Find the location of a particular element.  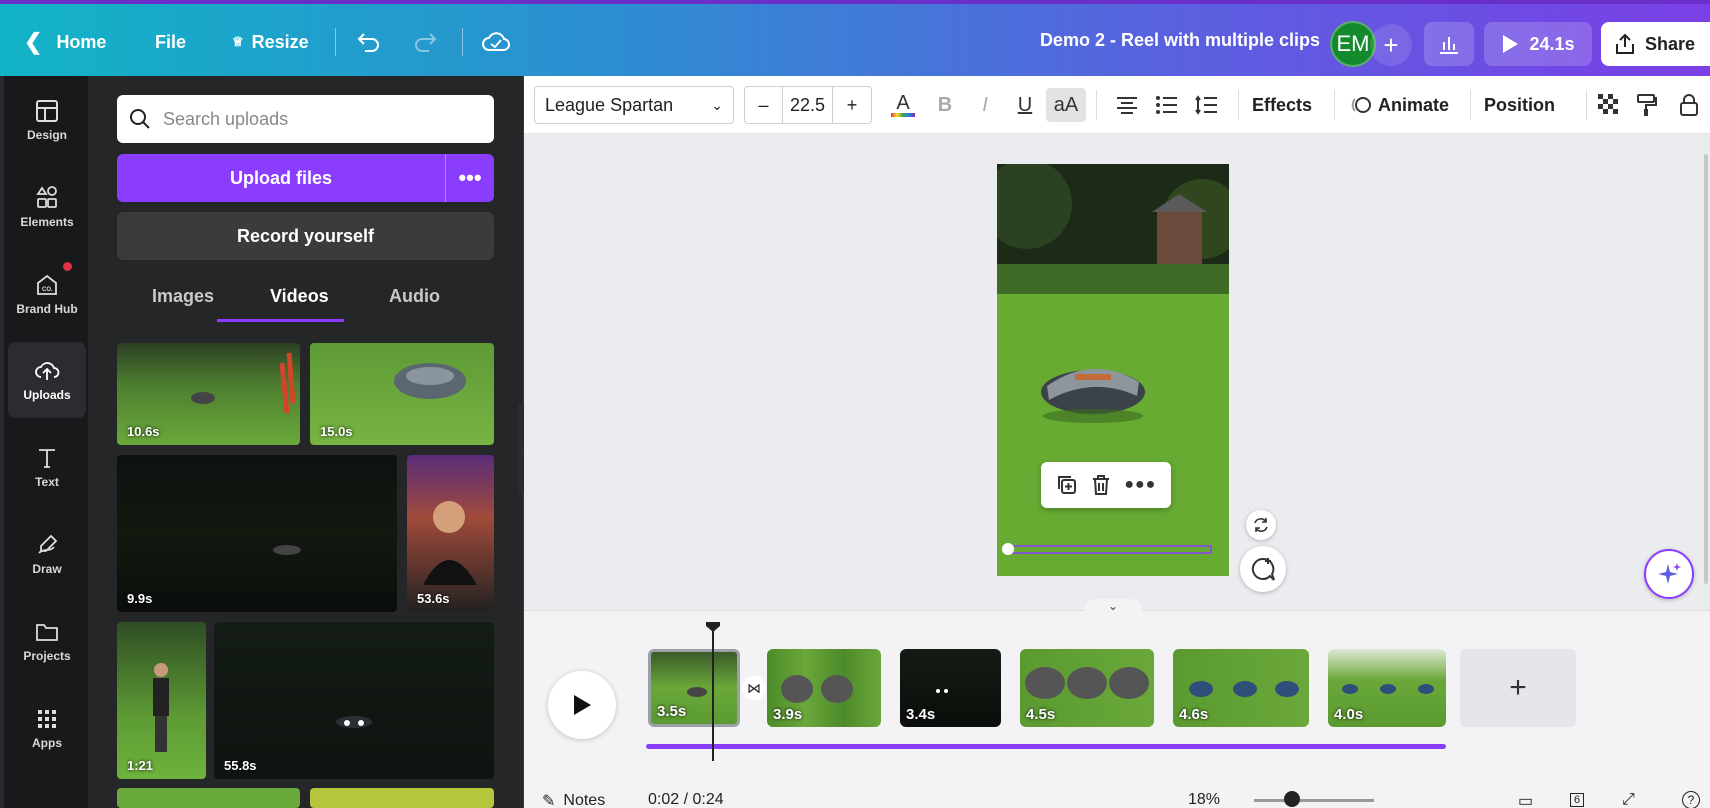

home-button: ❮ Home is located at coordinates (65, 42).